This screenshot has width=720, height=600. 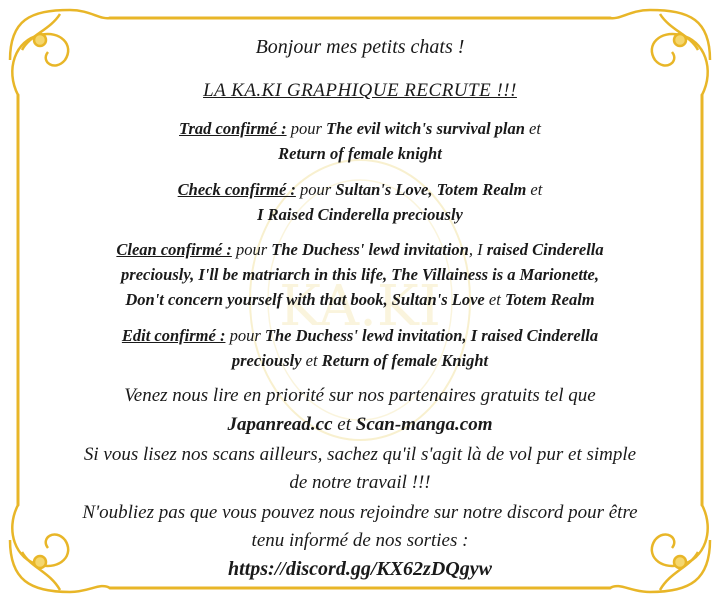 What do you see at coordinates (360, 569) in the screenshot?
I see `discord-link: https://discord.gg/KX62zDQgyw` at bounding box center [360, 569].